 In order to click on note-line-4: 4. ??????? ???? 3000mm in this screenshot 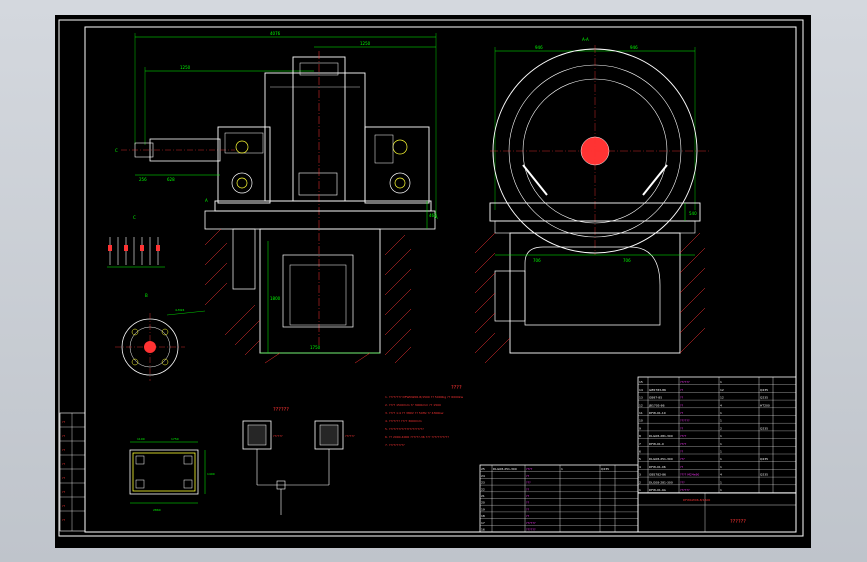, I will do `click(403, 421)`.